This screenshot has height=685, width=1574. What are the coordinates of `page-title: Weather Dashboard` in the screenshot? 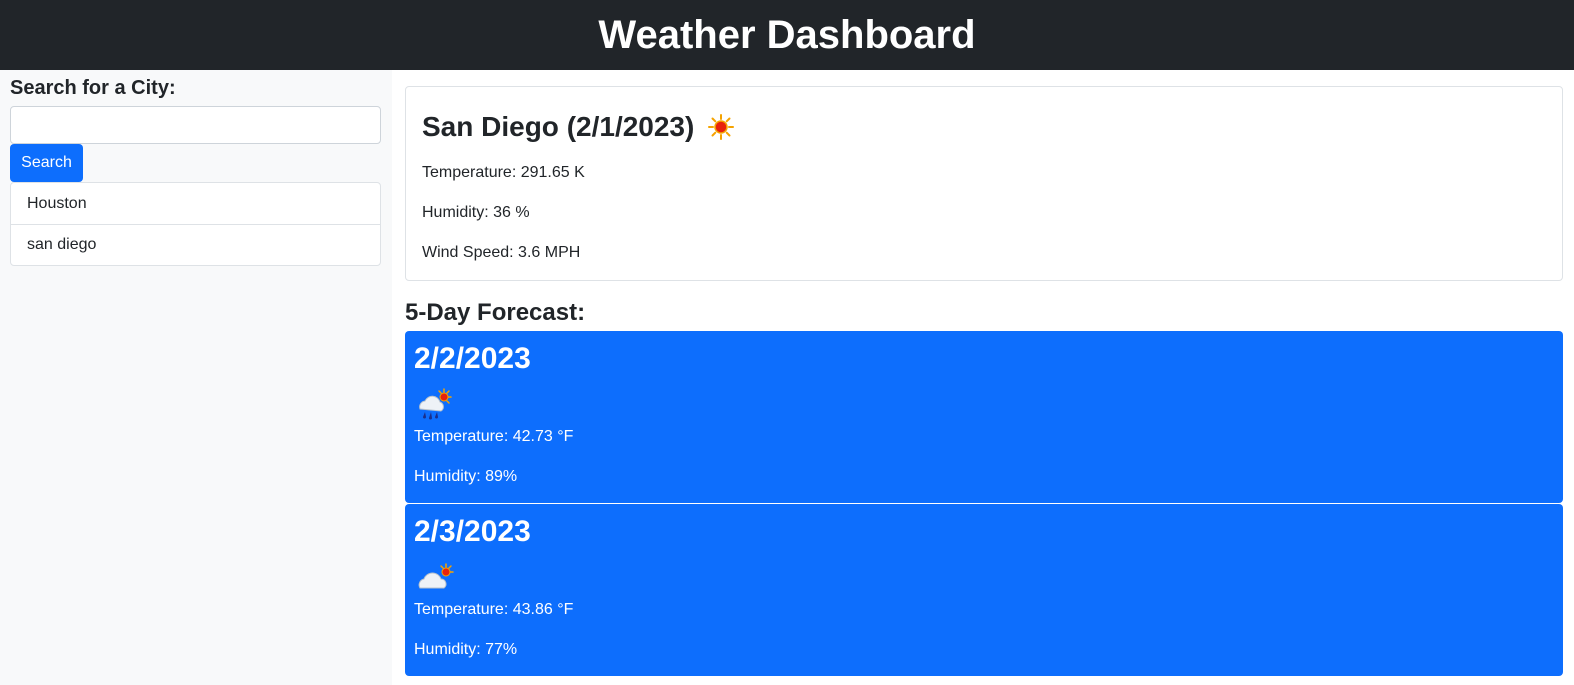 It's located at (787, 34).